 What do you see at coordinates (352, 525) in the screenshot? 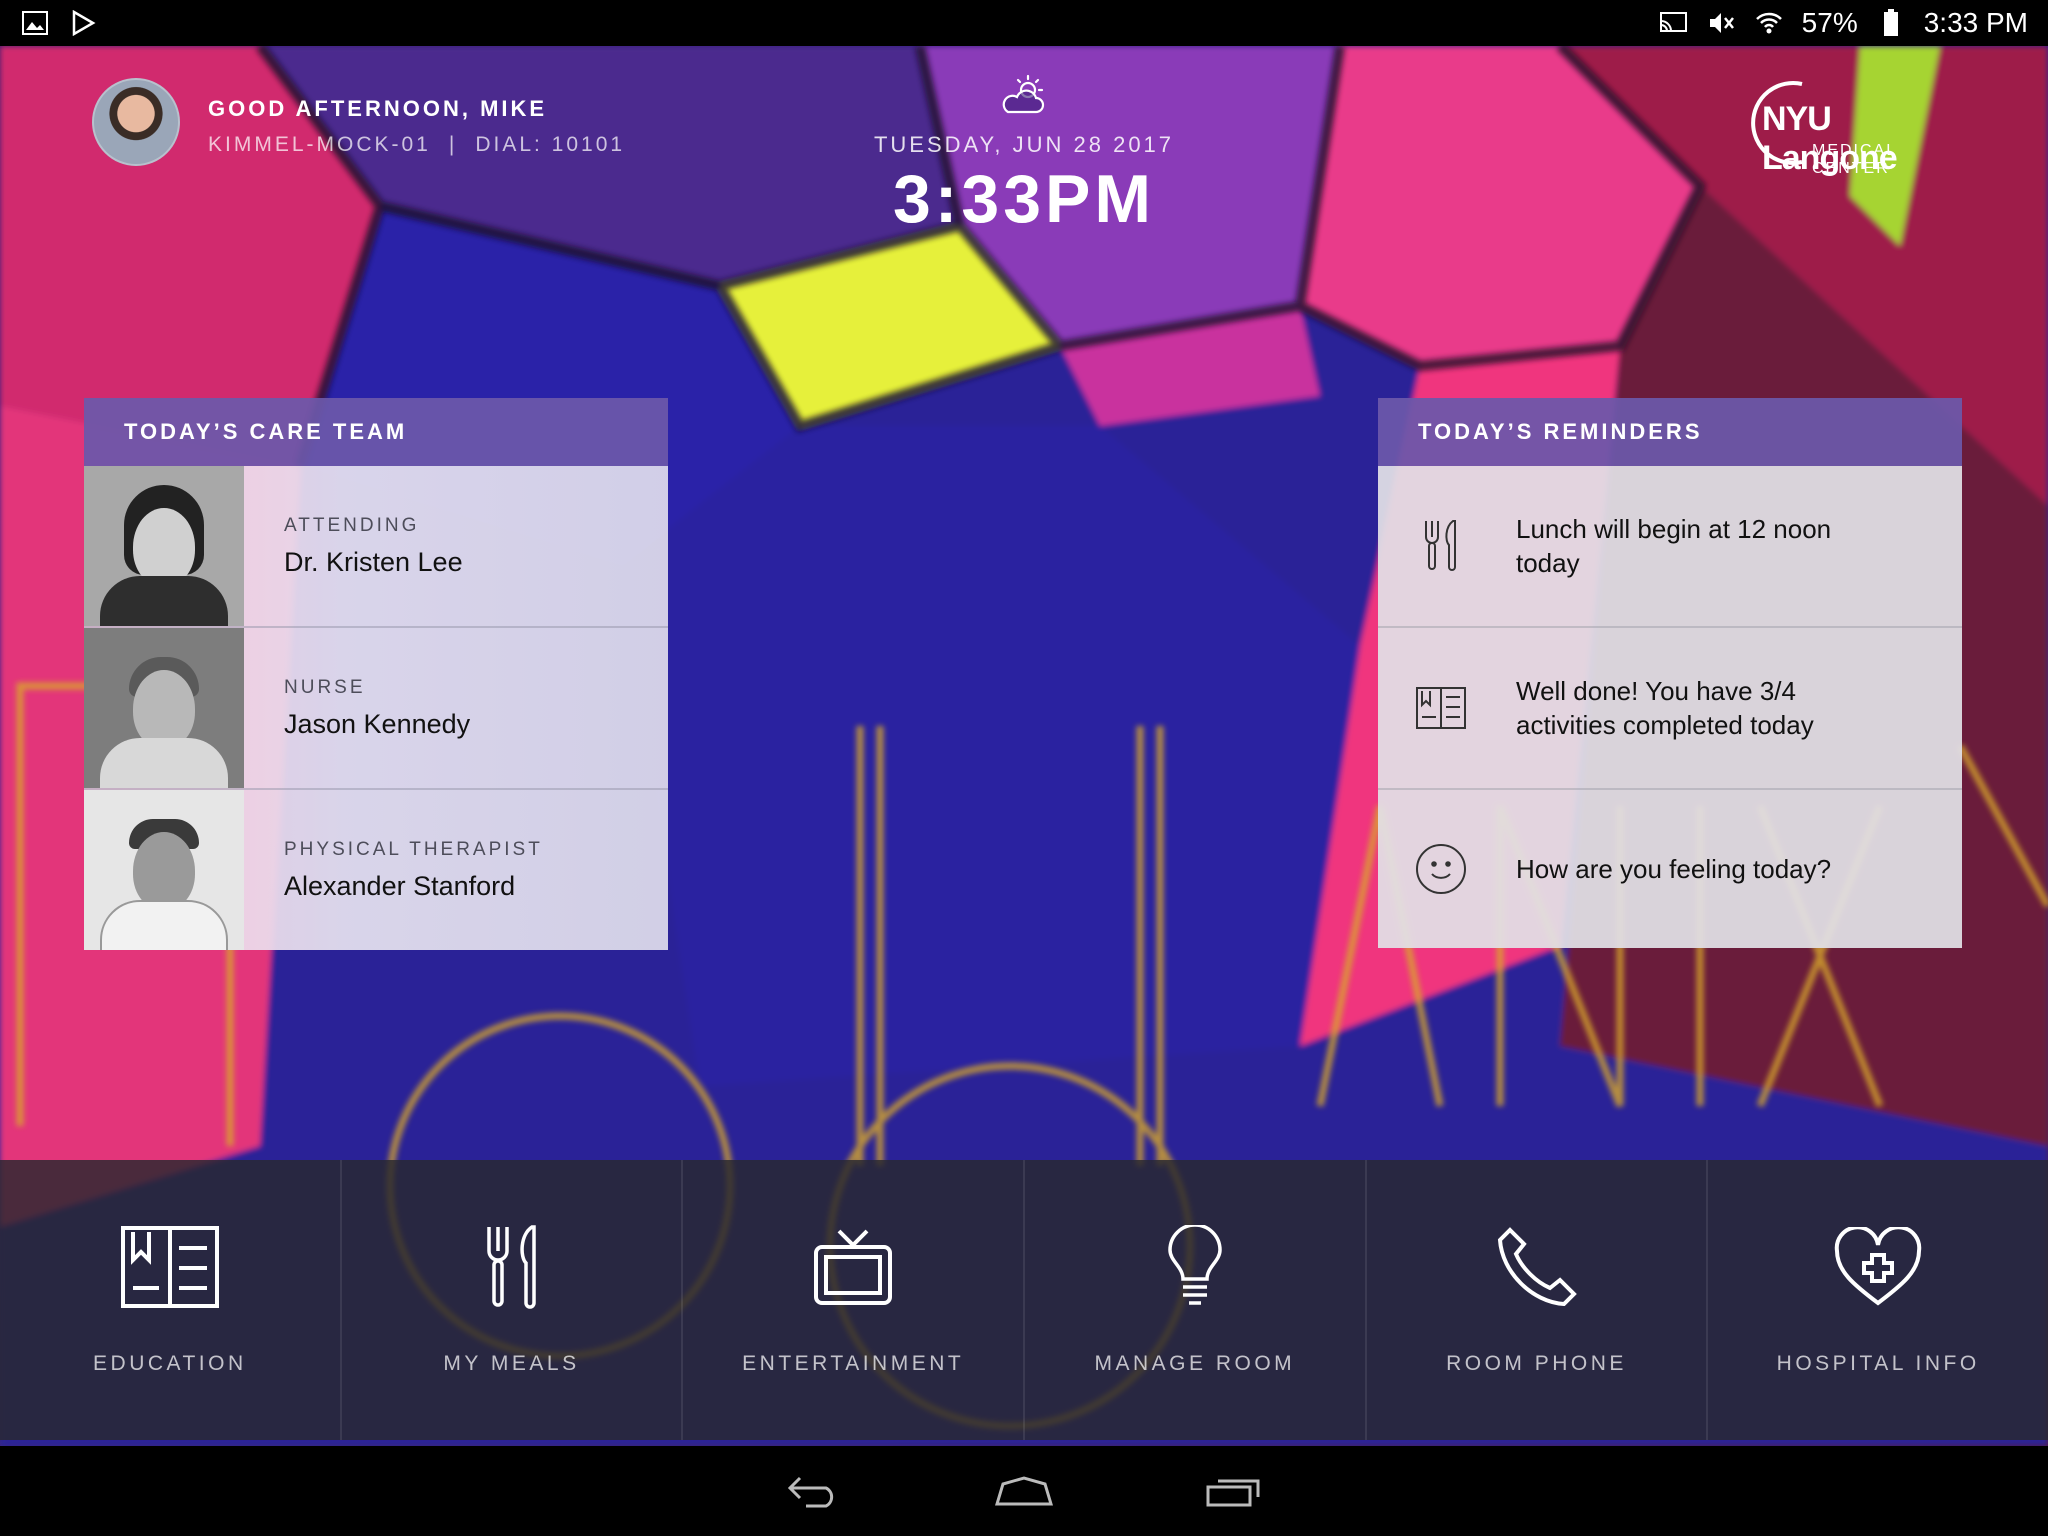
I see `staff-role: ATTENDING` at bounding box center [352, 525].